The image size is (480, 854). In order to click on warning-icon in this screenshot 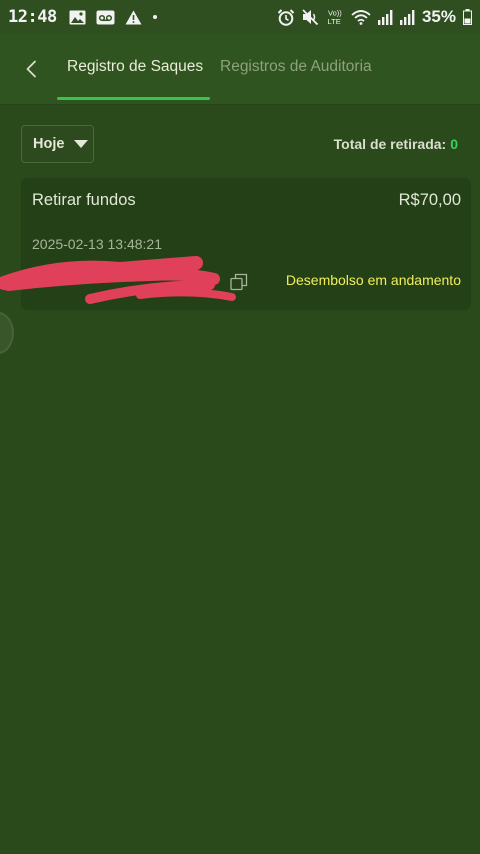, I will do `click(133, 17)`.